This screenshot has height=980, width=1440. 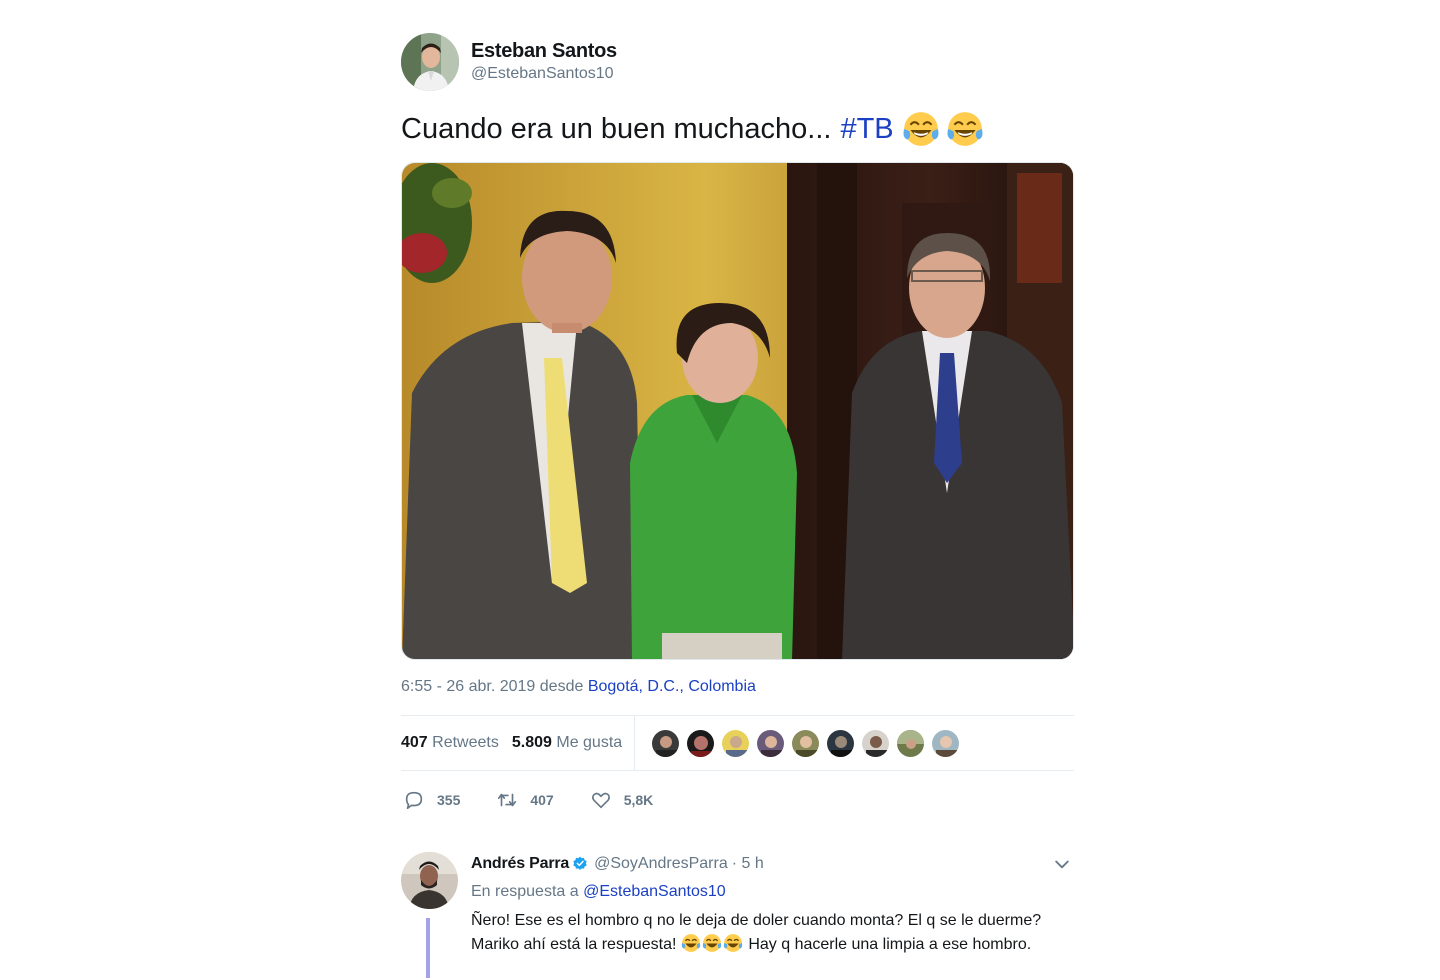 I want to click on reply-time: · 5 h, so click(x=748, y=864).